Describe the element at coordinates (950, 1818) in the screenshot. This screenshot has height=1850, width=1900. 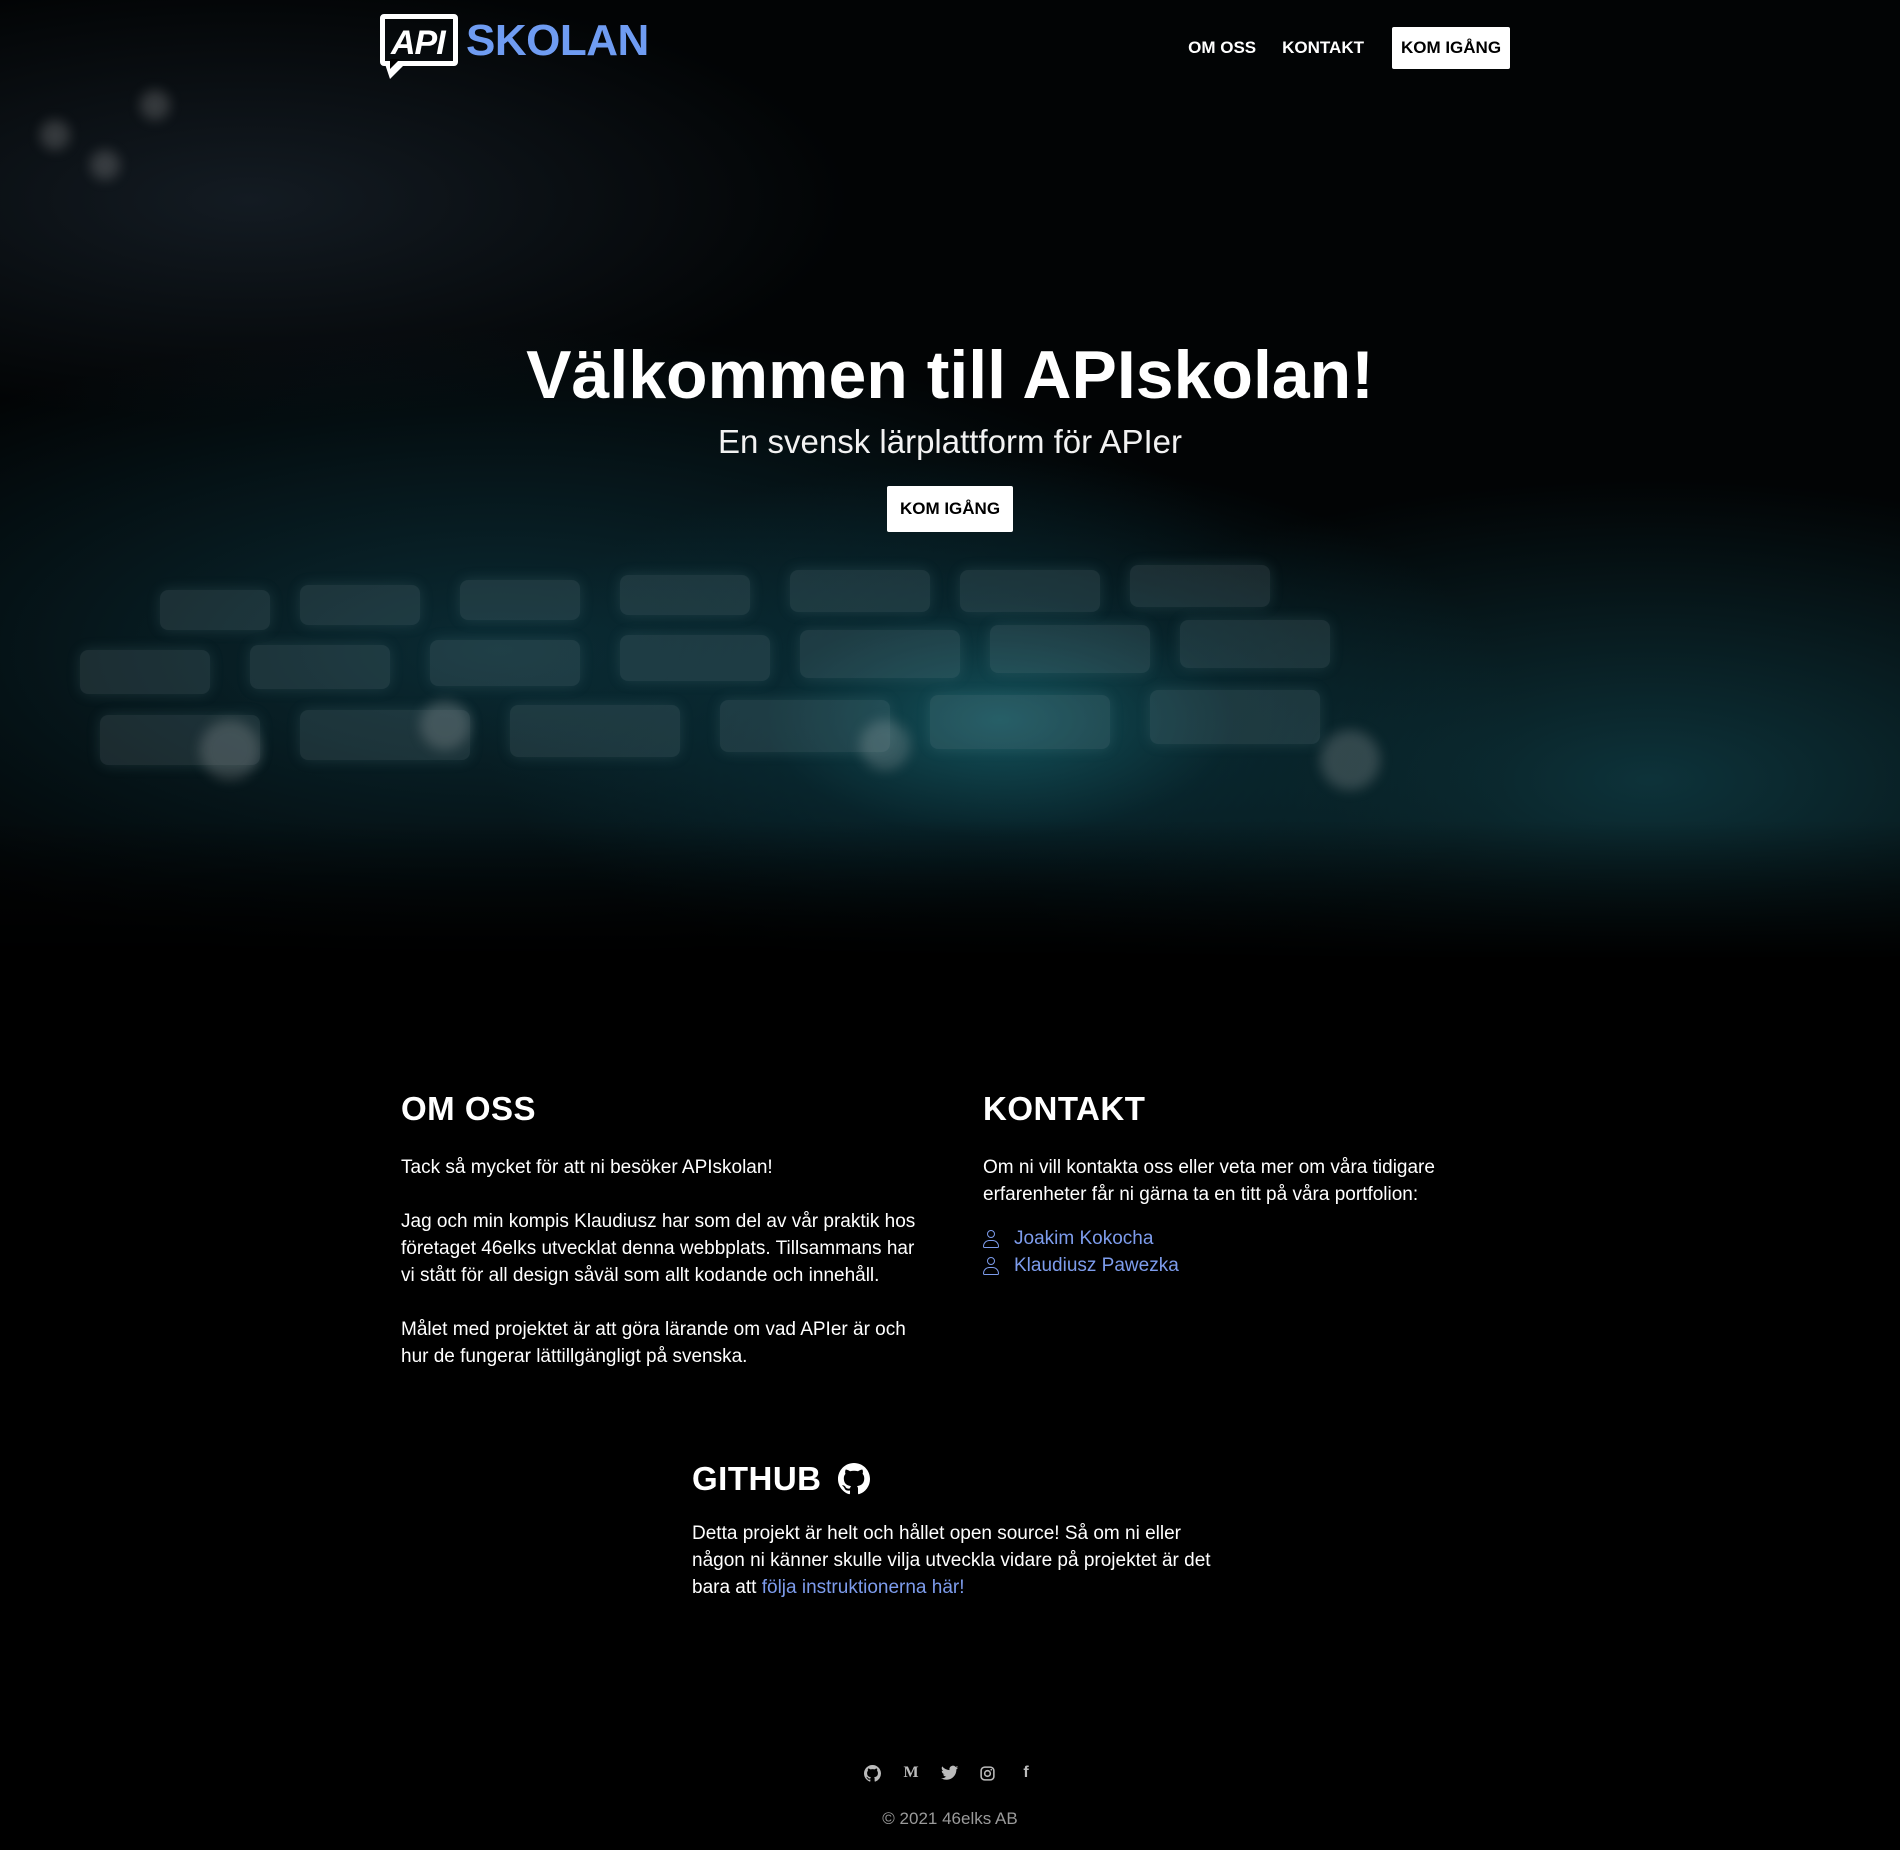
I see `footer-copyright: © 2021 46elks AB` at that location.